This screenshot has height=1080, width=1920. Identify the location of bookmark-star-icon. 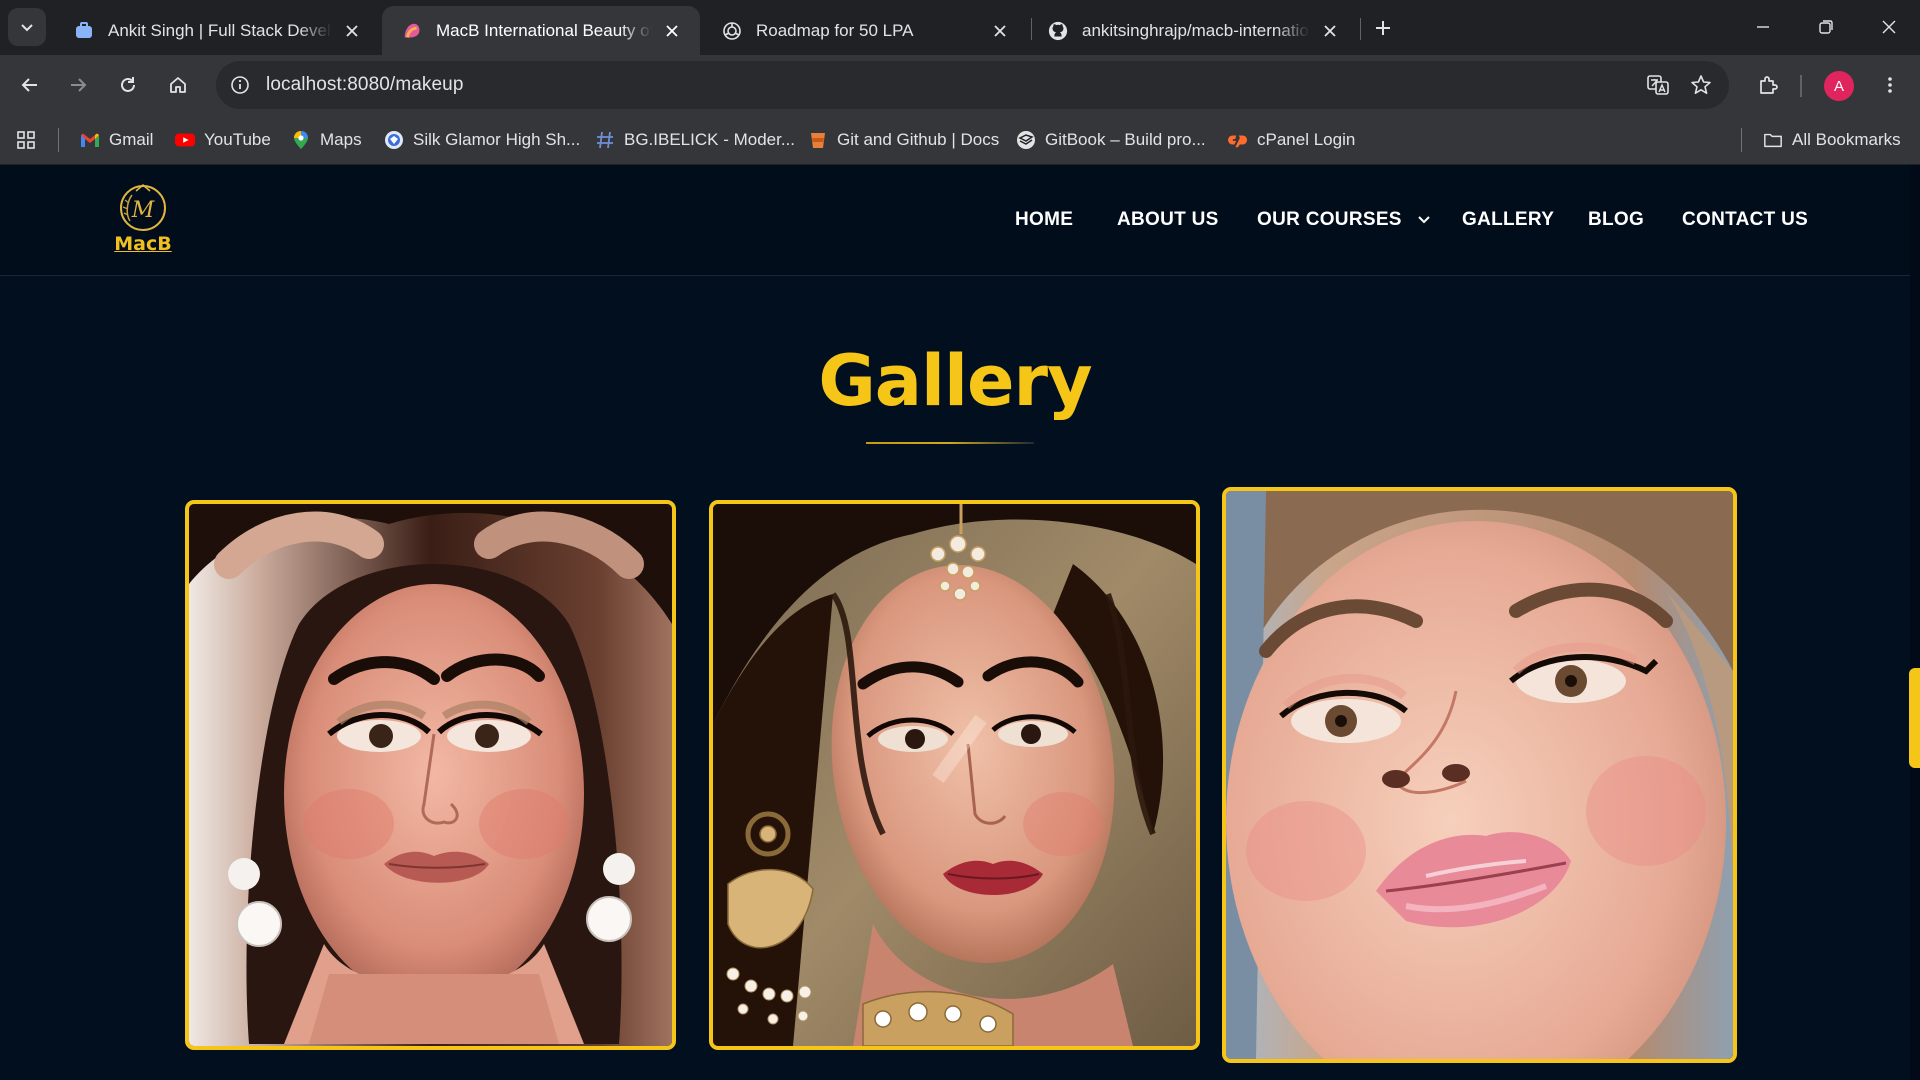
(1701, 85).